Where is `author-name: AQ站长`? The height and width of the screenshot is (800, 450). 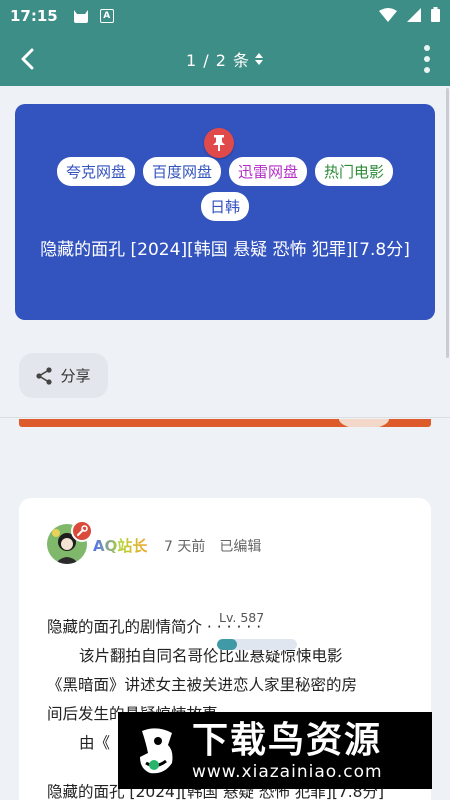
author-name: AQ站长 is located at coordinates (120, 545).